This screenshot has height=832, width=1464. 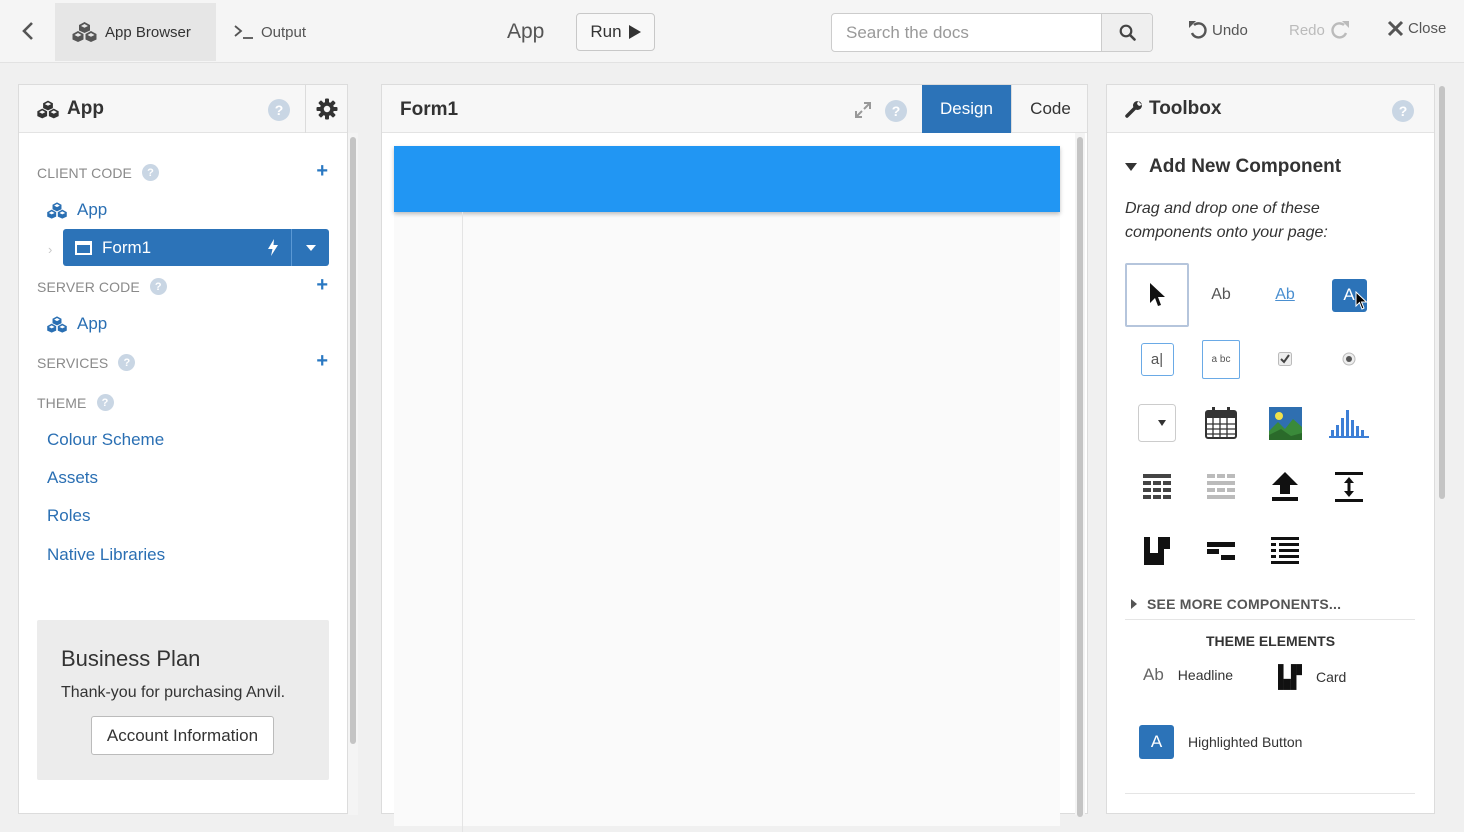 I want to click on textbox-icon: a |, so click(x=1157, y=359).